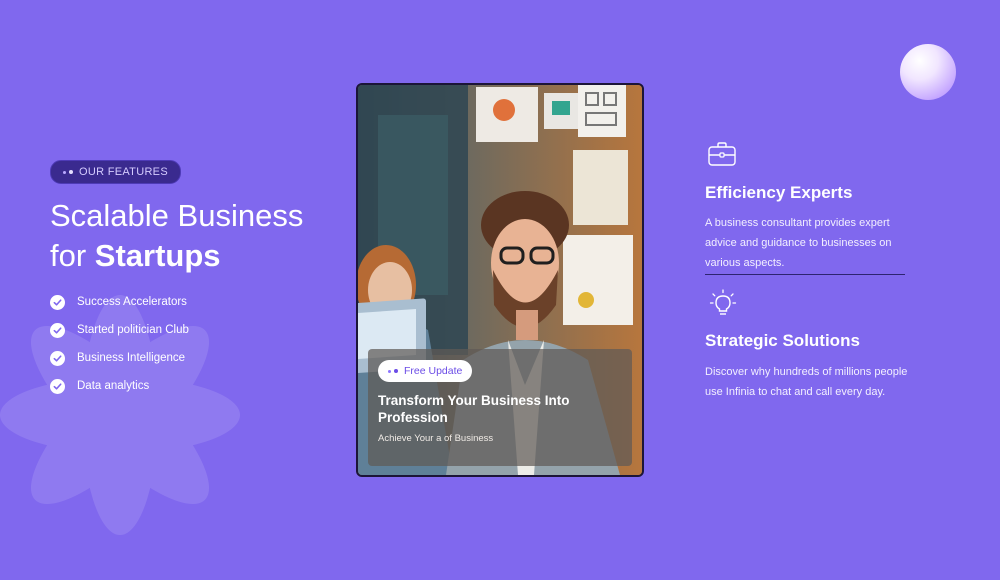 The height and width of the screenshot is (580, 1000). What do you see at coordinates (210, 236) in the screenshot?
I see `section-headline: Scalable Business for Startups` at bounding box center [210, 236].